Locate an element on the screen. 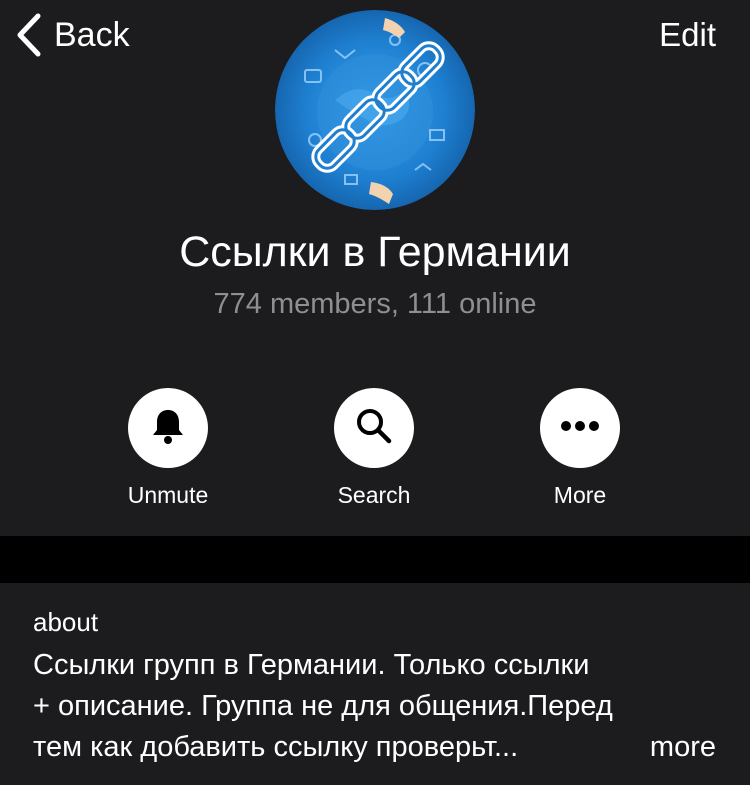  search-circle is located at coordinates (374, 428).